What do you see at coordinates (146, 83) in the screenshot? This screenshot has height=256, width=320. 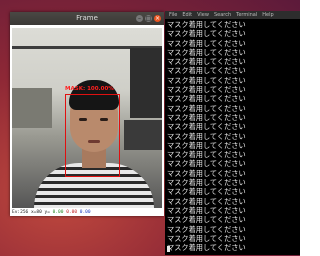 I see `background-door` at bounding box center [146, 83].